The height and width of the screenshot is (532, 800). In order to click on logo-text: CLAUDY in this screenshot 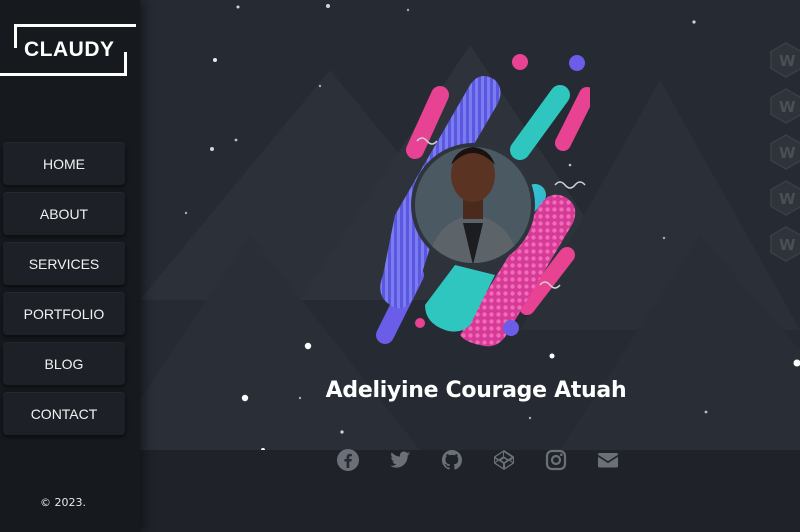, I will do `click(69, 49)`.